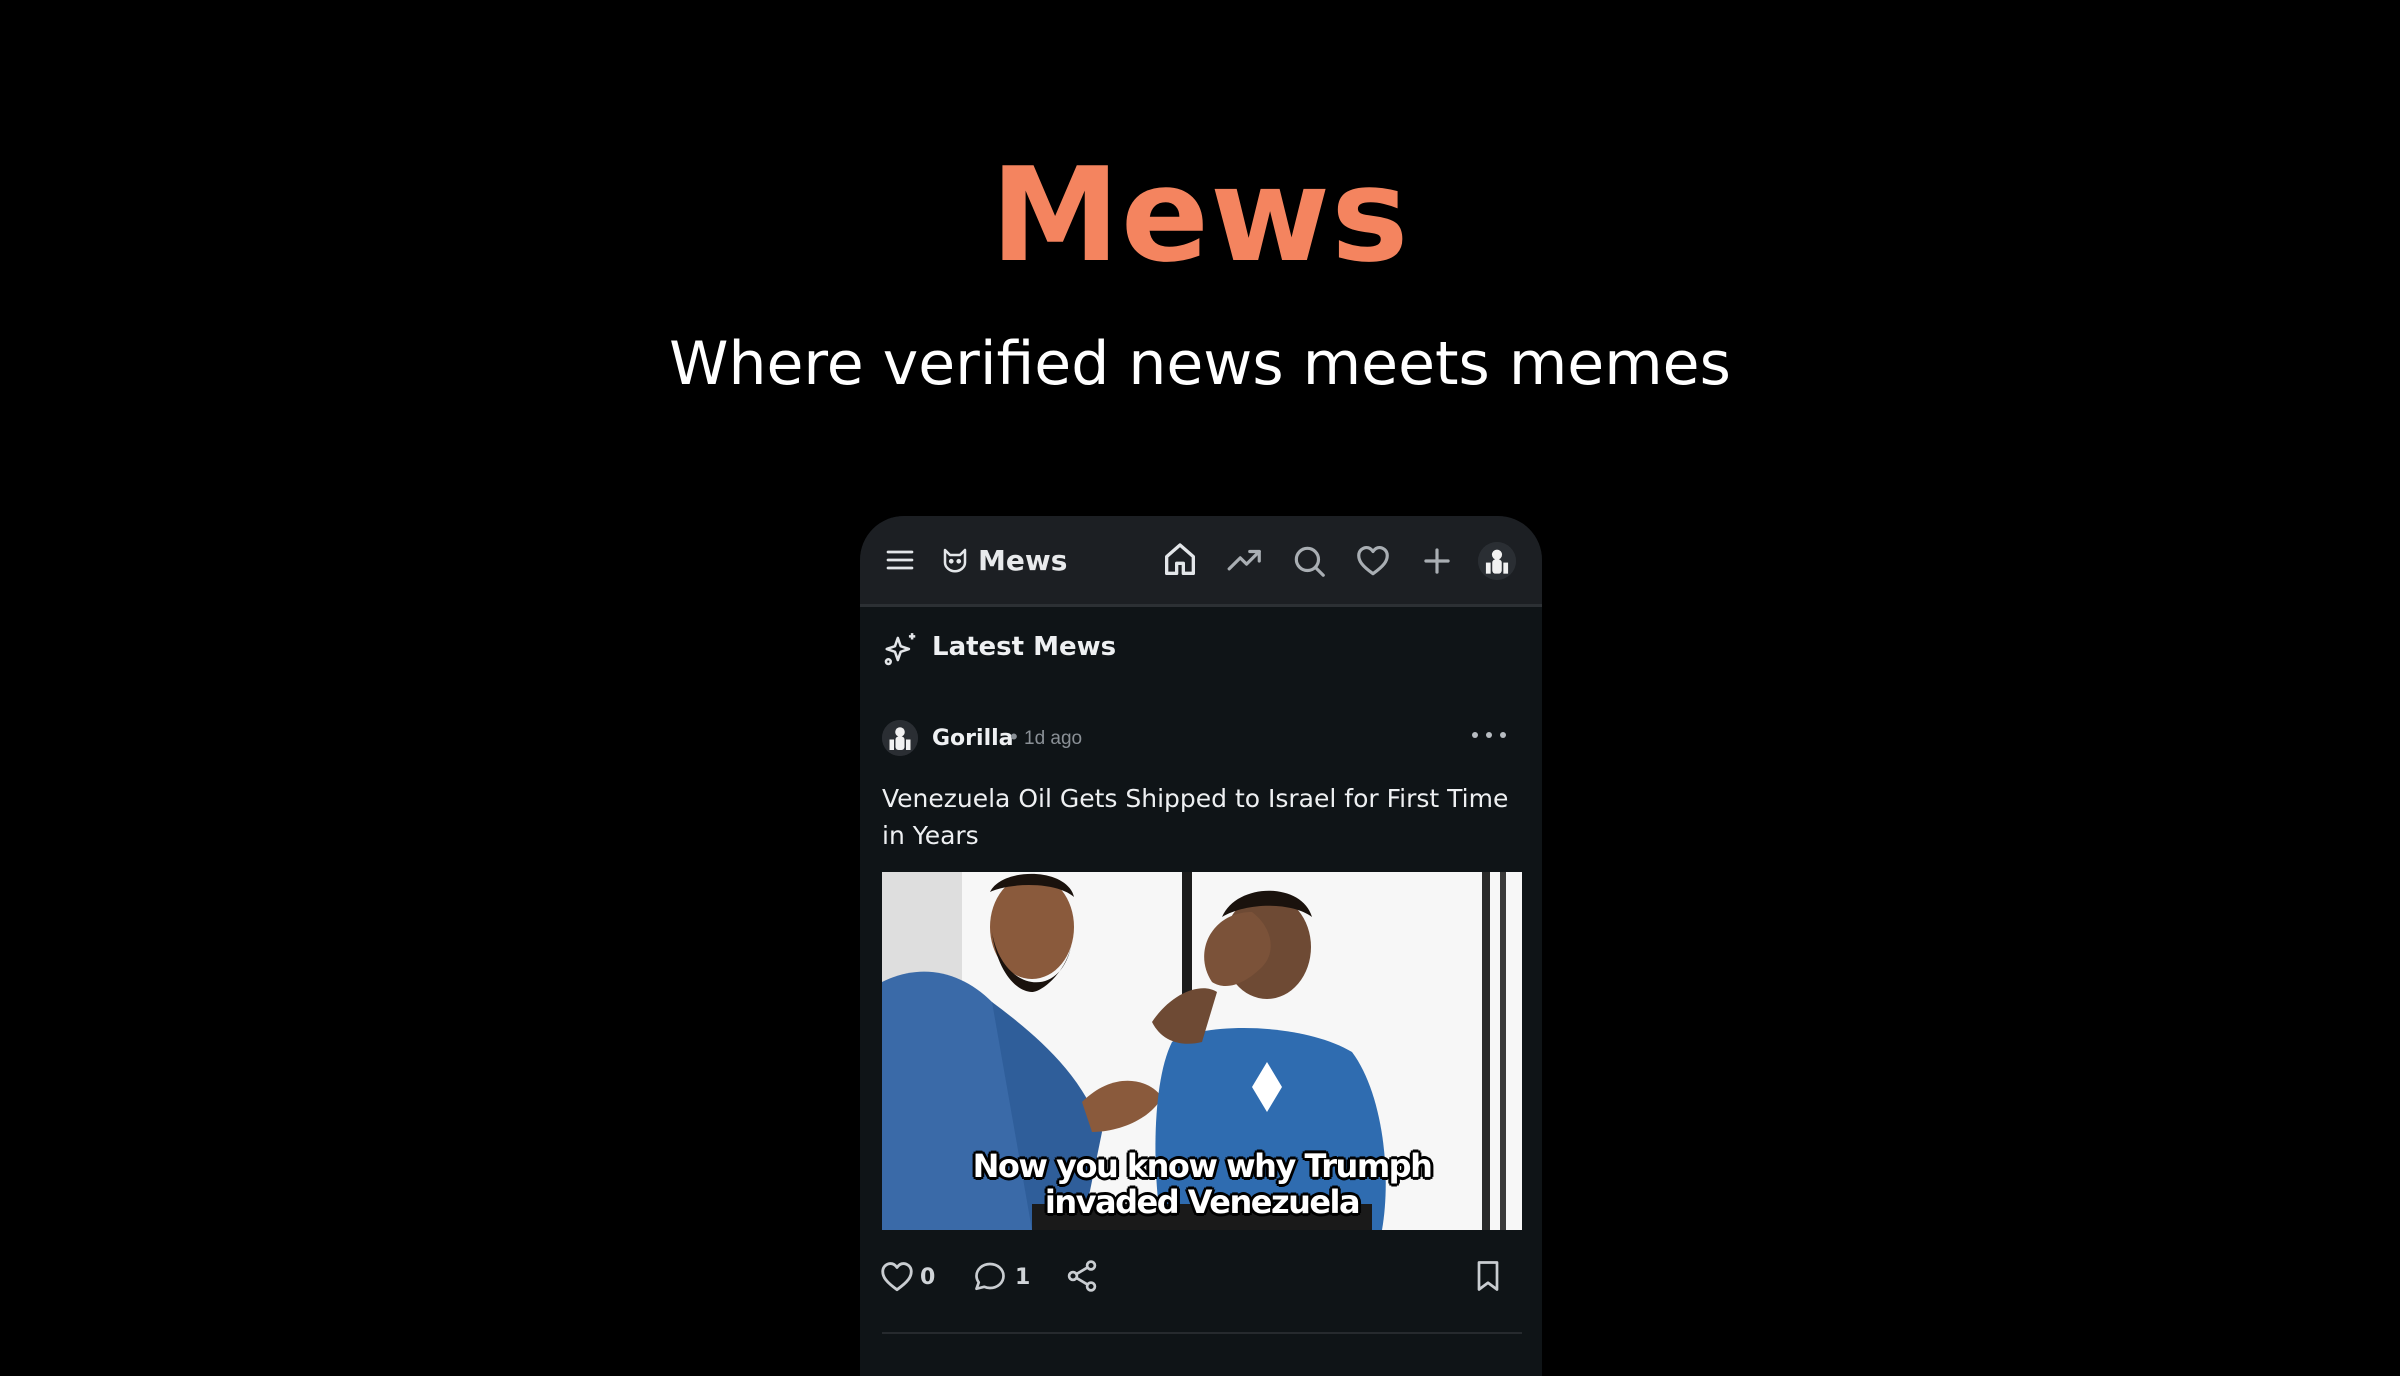 The height and width of the screenshot is (1376, 2400). Describe the element at coordinates (900, 738) in the screenshot. I see `author-avatar` at that location.